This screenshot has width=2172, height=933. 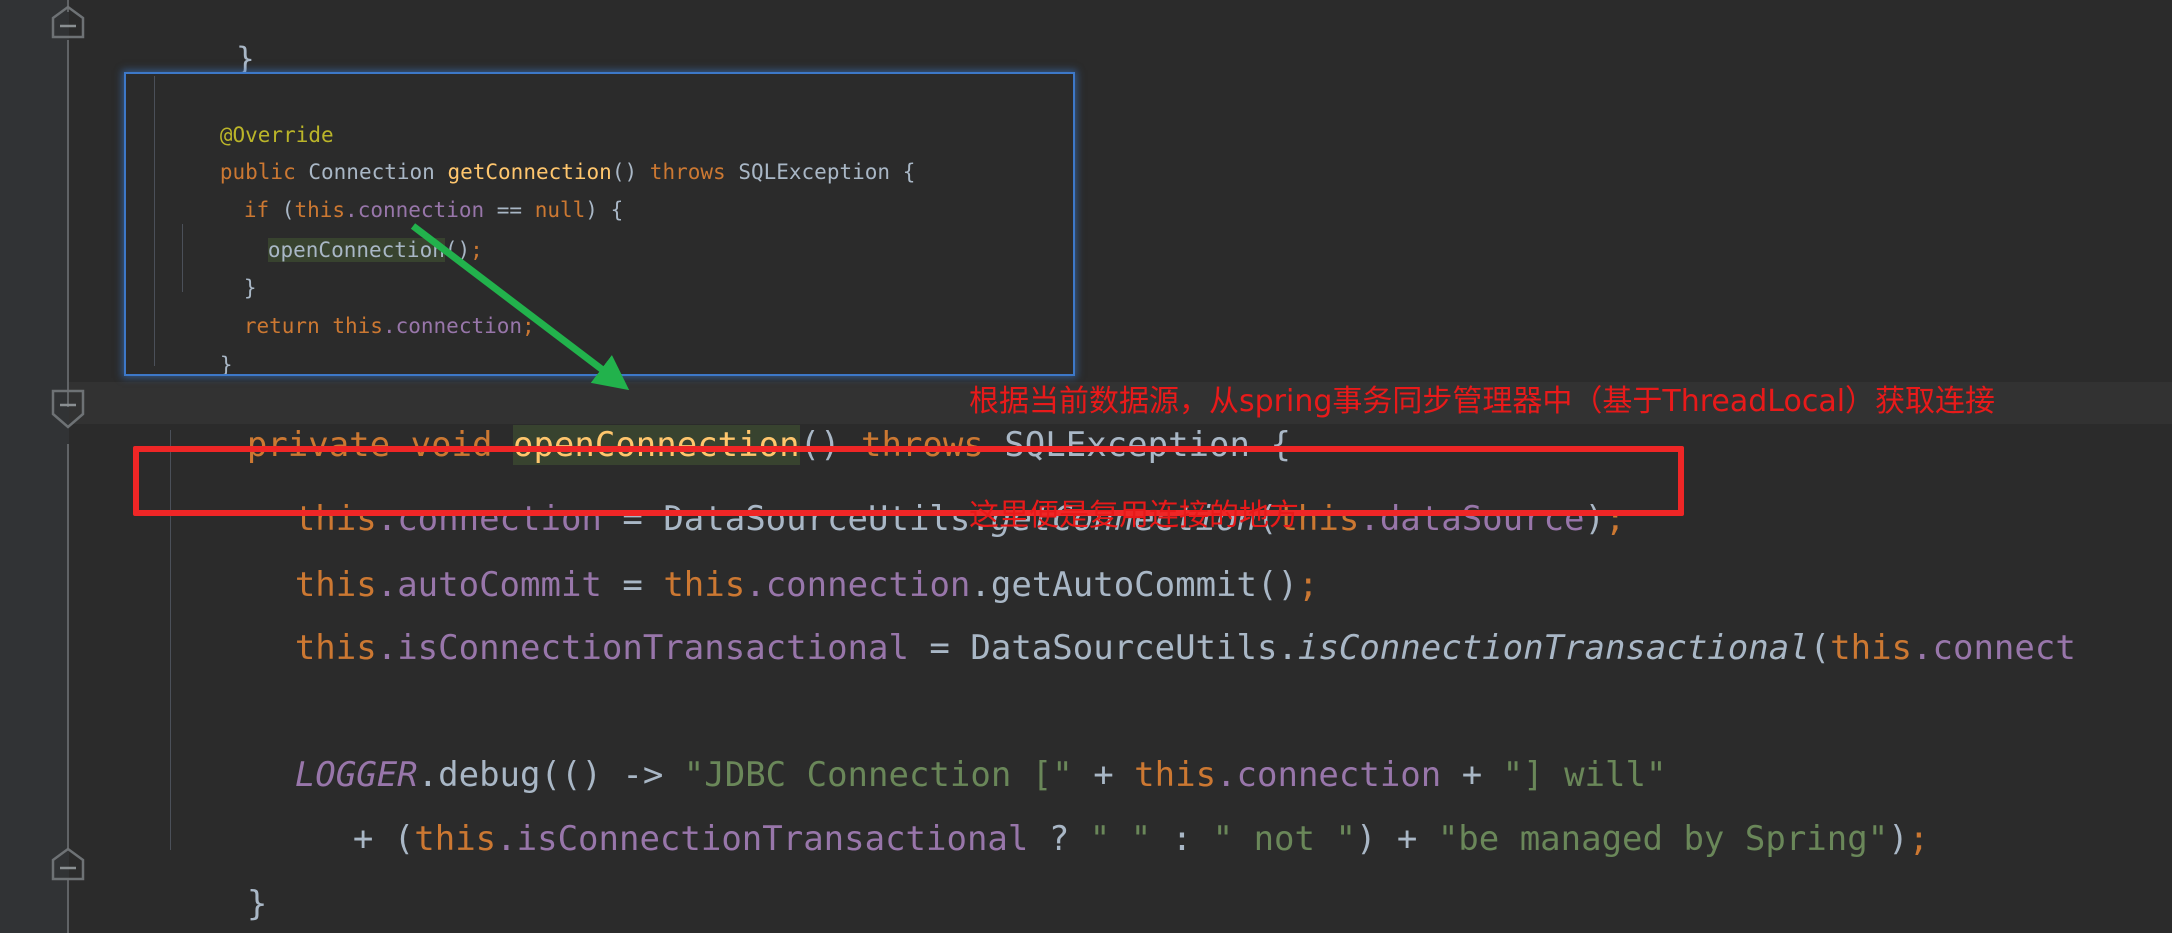 What do you see at coordinates (1663, 839) in the screenshot?
I see `string-be-managed: "be managed by Spring"` at bounding box center [1663, 839].